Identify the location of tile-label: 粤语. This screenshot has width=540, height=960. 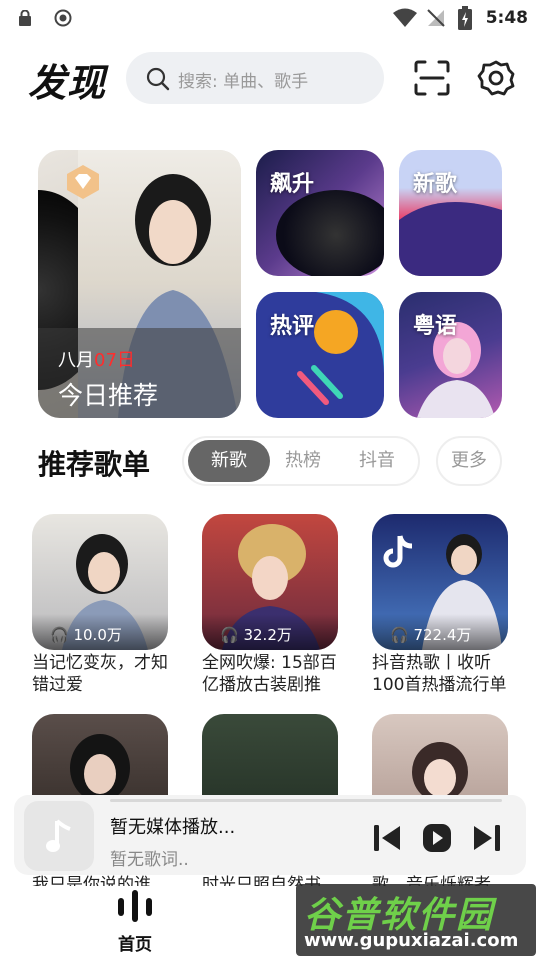
(435, 326).